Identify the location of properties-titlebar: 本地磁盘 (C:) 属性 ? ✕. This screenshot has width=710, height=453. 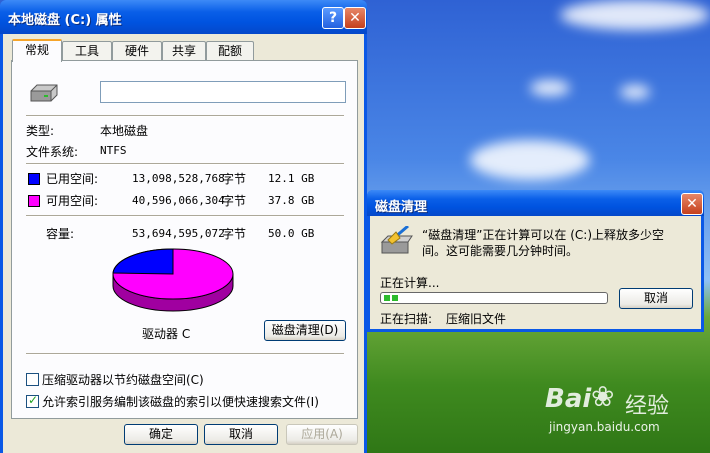
(183, 17).